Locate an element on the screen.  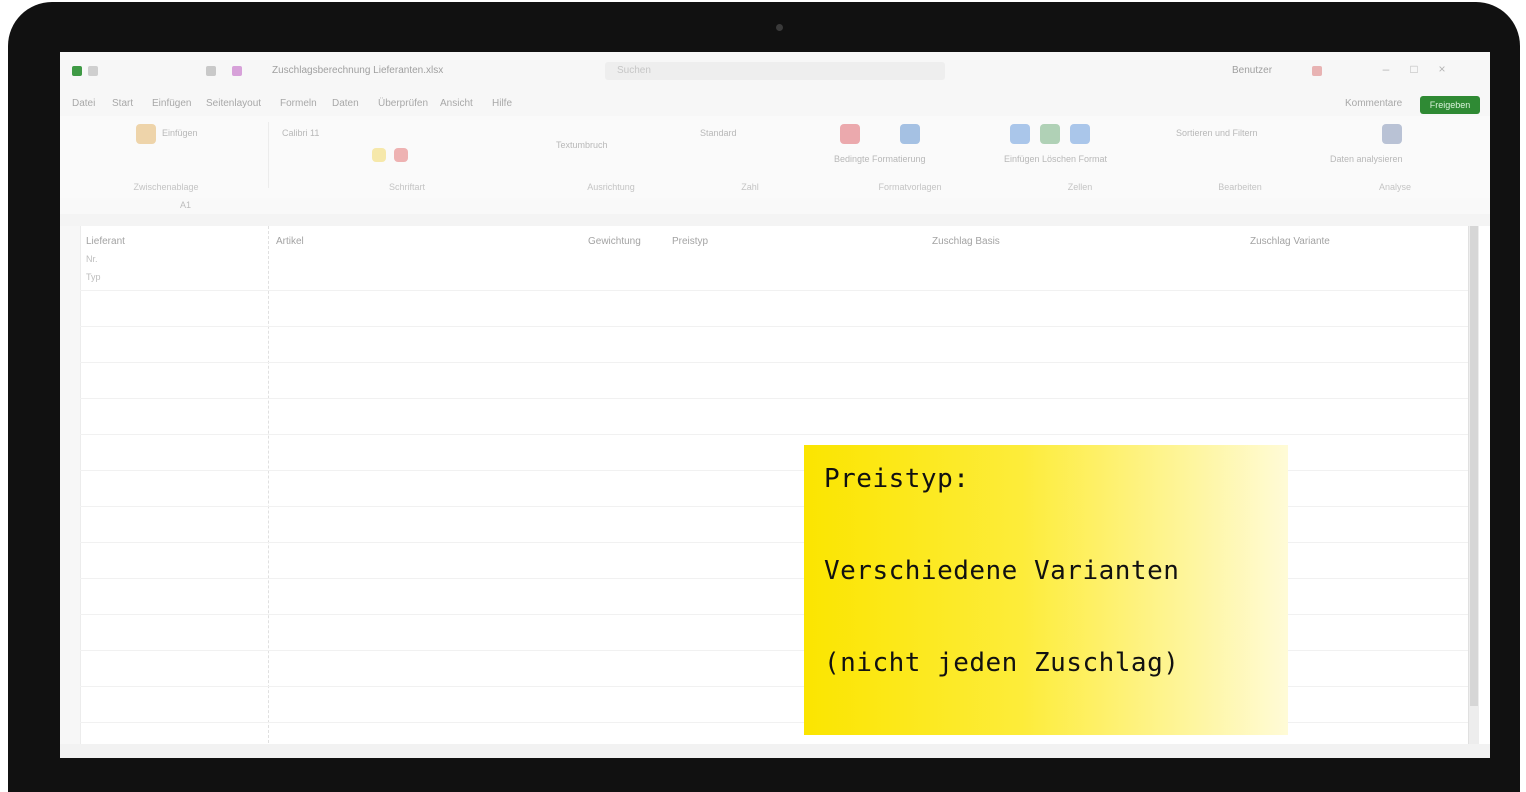
comments-button: Kommentare is located at coordinates (1373, 103).